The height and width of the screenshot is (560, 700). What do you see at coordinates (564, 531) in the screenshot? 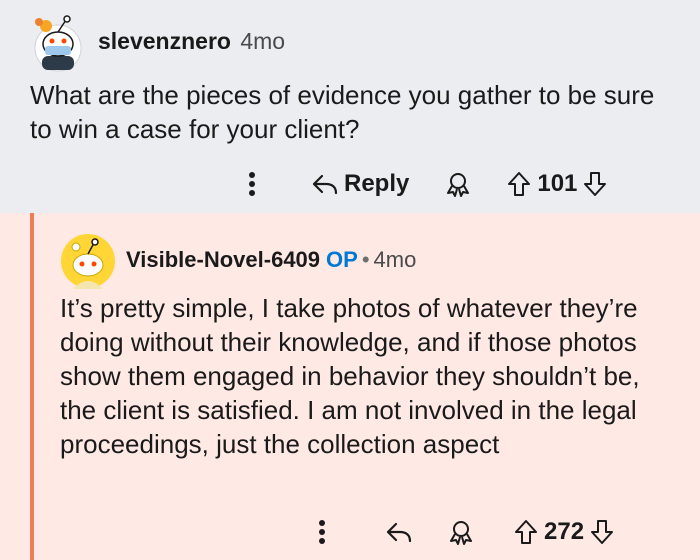
I see `vote-score: 272` at bounding box center [564, 531].